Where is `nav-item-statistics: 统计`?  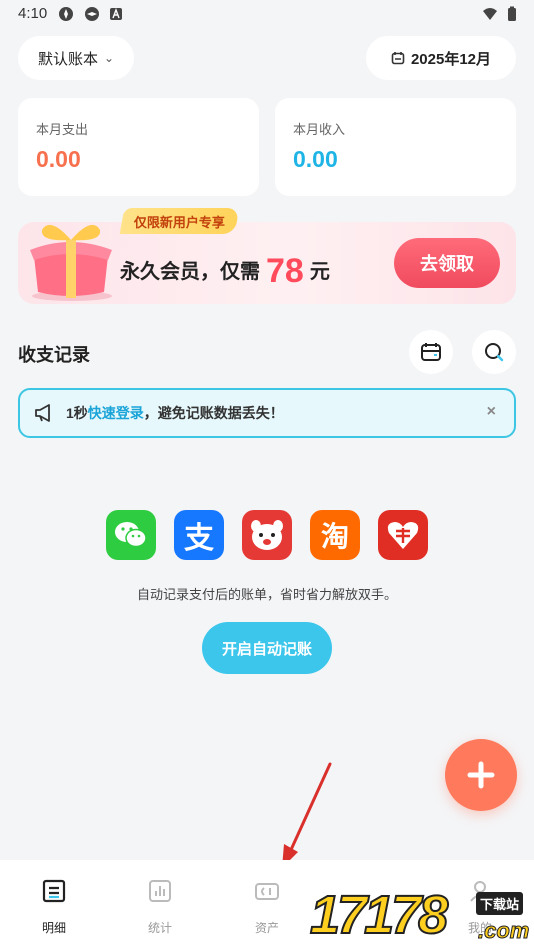
nav-item-statistics: 统计 is located at coordinates (160, 907).